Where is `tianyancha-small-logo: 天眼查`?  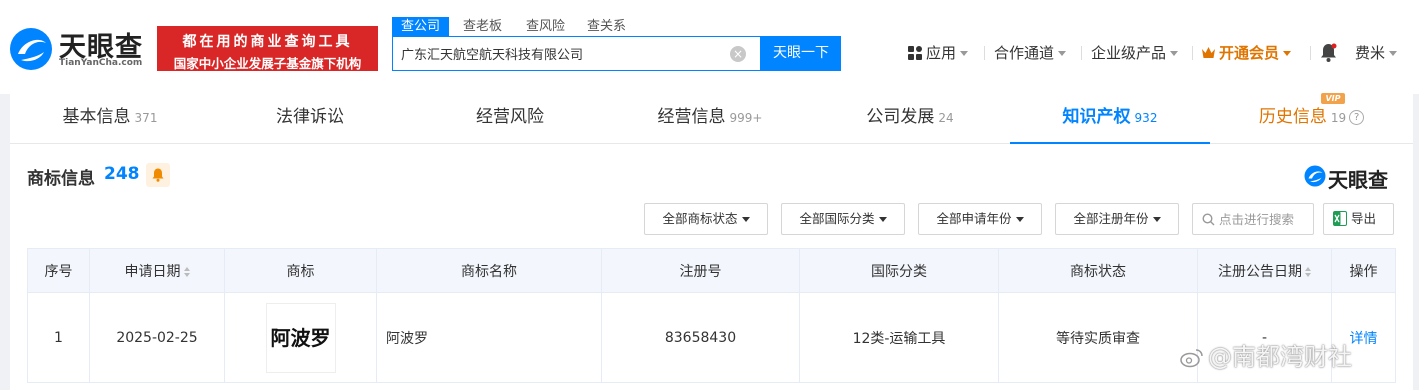 tianyancha-small-logo: 天眼查 is located at coordinates (1354, 178).